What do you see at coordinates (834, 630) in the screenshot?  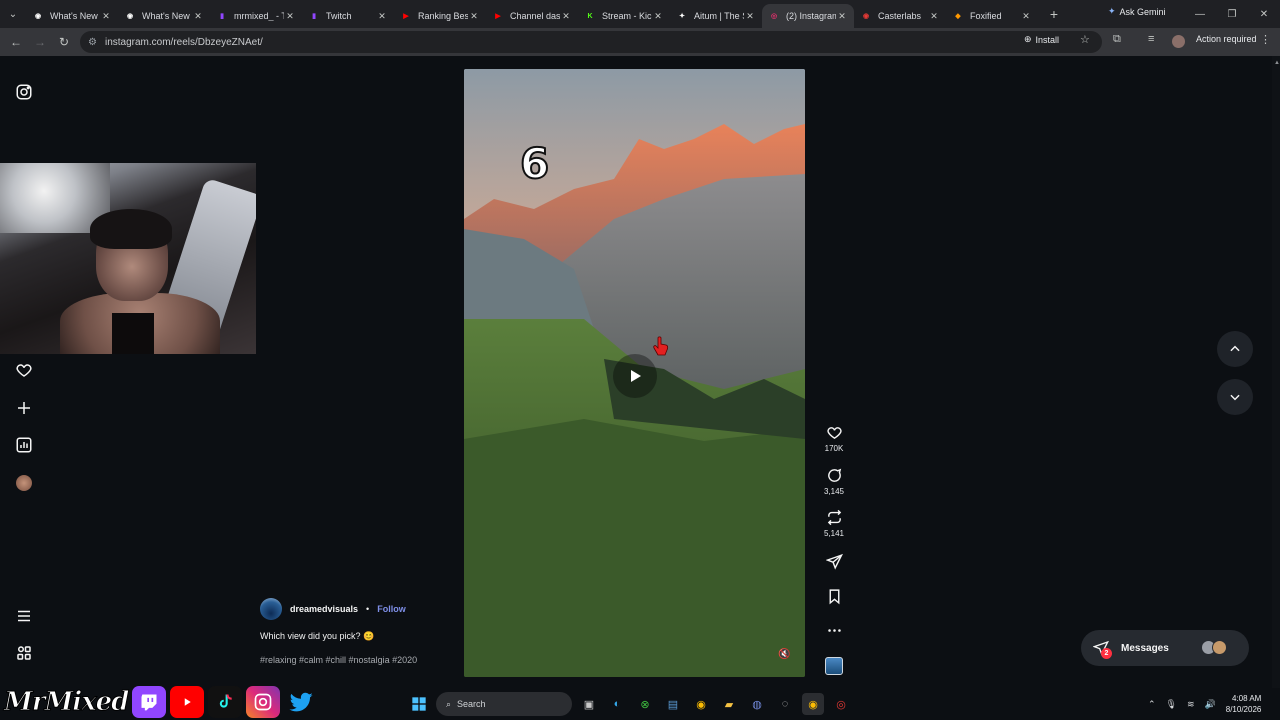 I see `more-options-action` at bounding box center [834, 630].